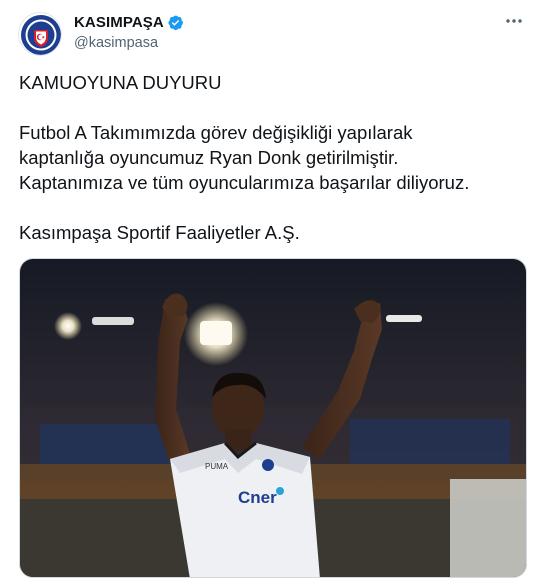 The height and width of the screenshot is (578, 541). What do you see at coordinates (120, 82) in the screenshot?
I see `tweet-headline: KAMUOYUNA DUYURU` at bounding box center [120, 82].